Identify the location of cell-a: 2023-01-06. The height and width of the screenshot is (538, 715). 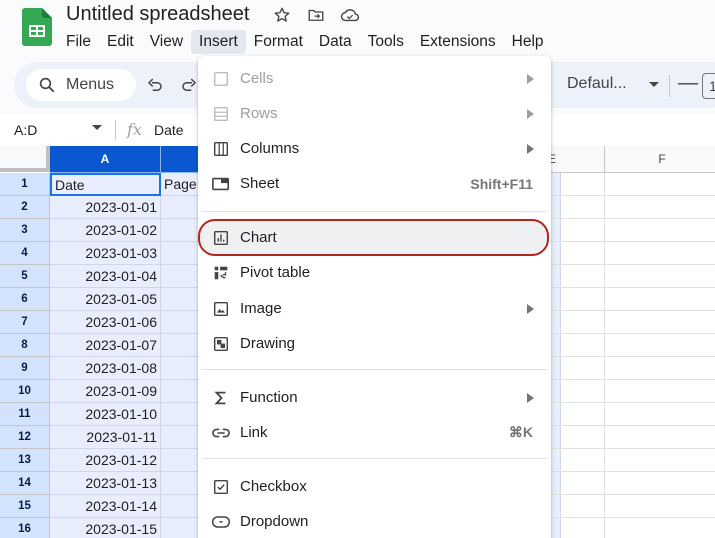
(105, 322).